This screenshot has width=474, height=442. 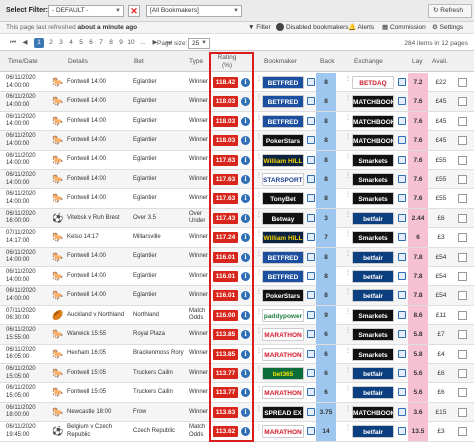 What do you see at coordinates (101, 43) in the screenshot?
I see `page-link: 7` at bounding box center [101, 43].